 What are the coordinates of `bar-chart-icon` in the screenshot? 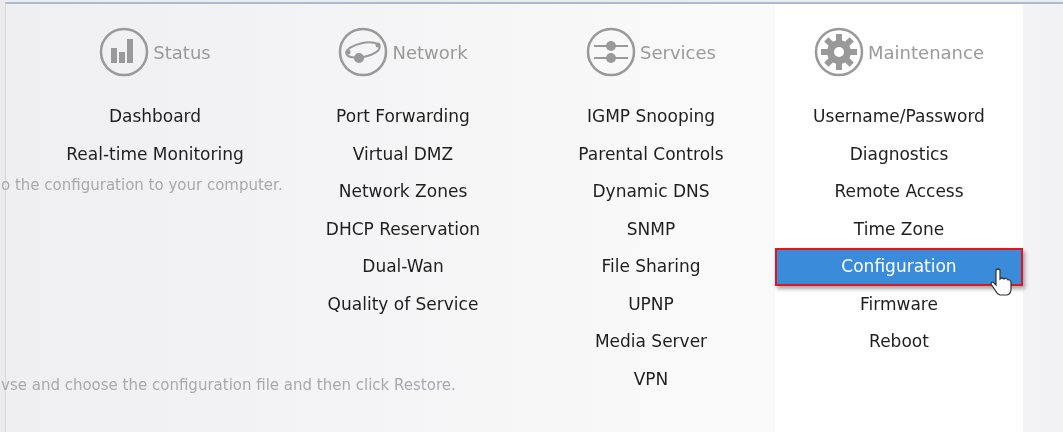 It's located at (124, 52).